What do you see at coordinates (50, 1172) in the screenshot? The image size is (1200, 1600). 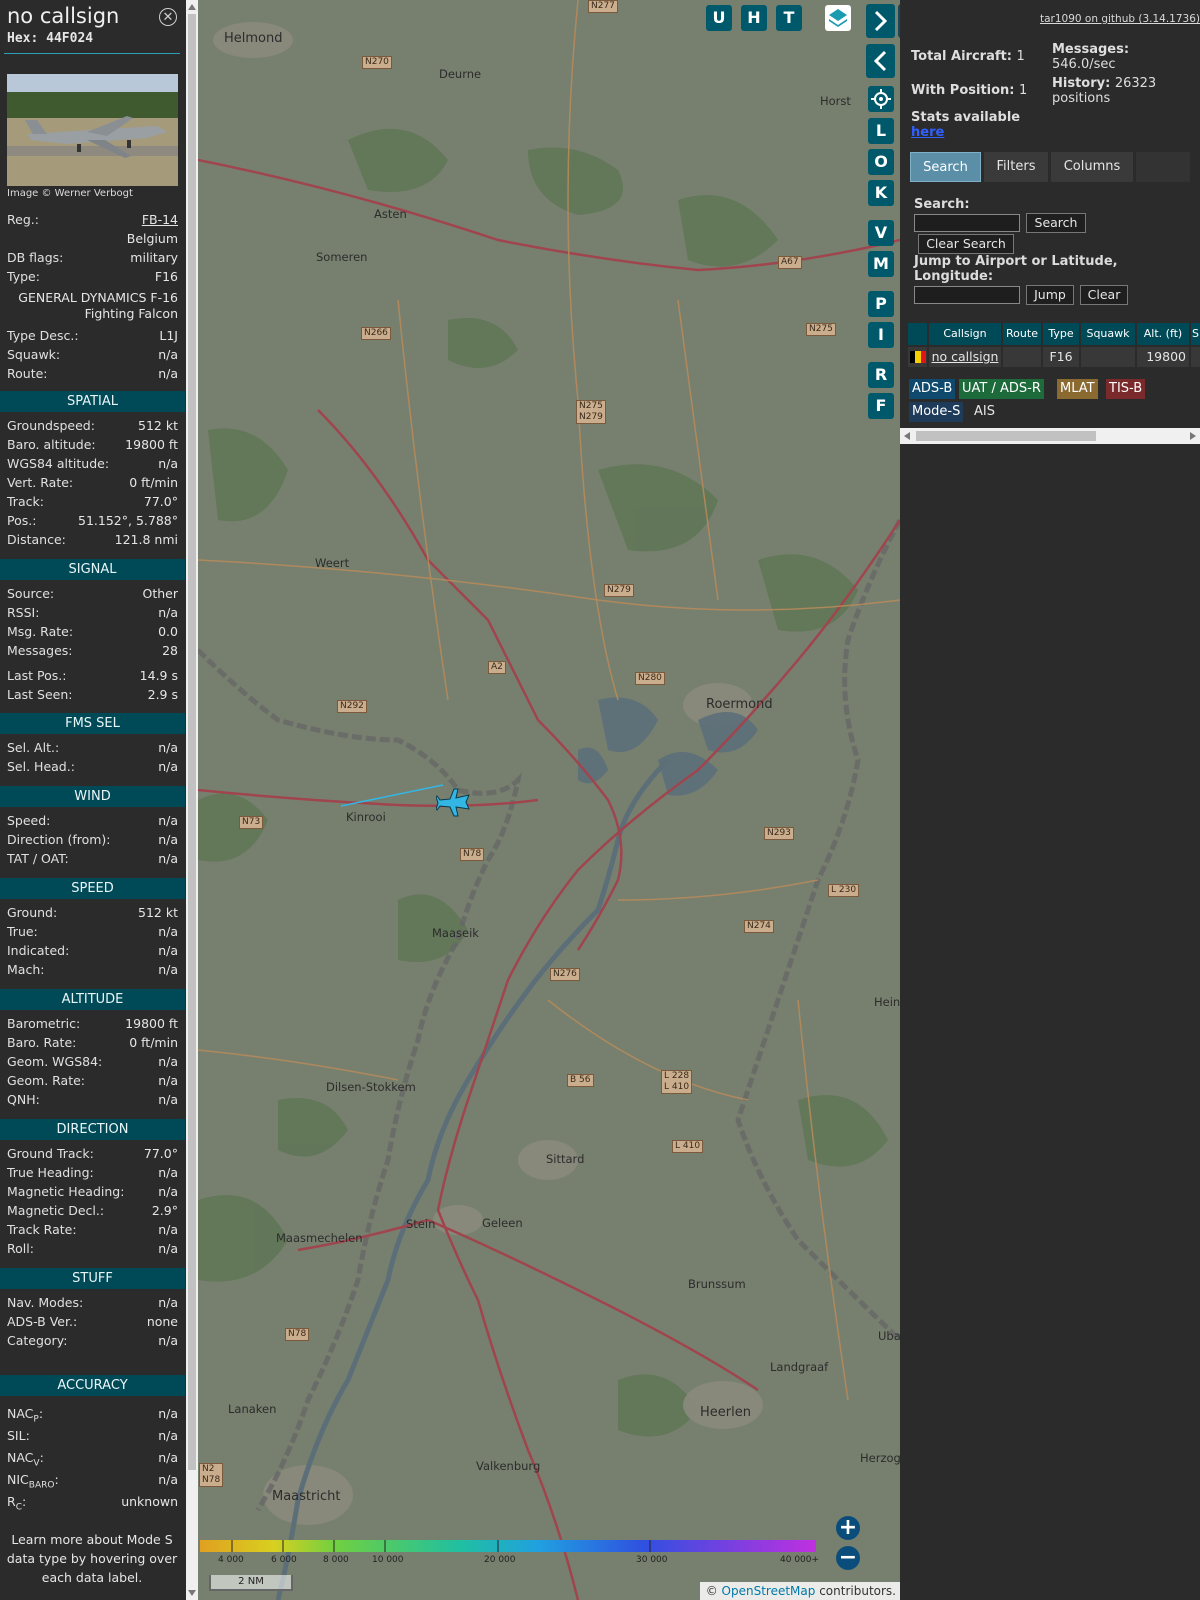 I see `info-label: True Heading:` at bounding box center [50, 1172].